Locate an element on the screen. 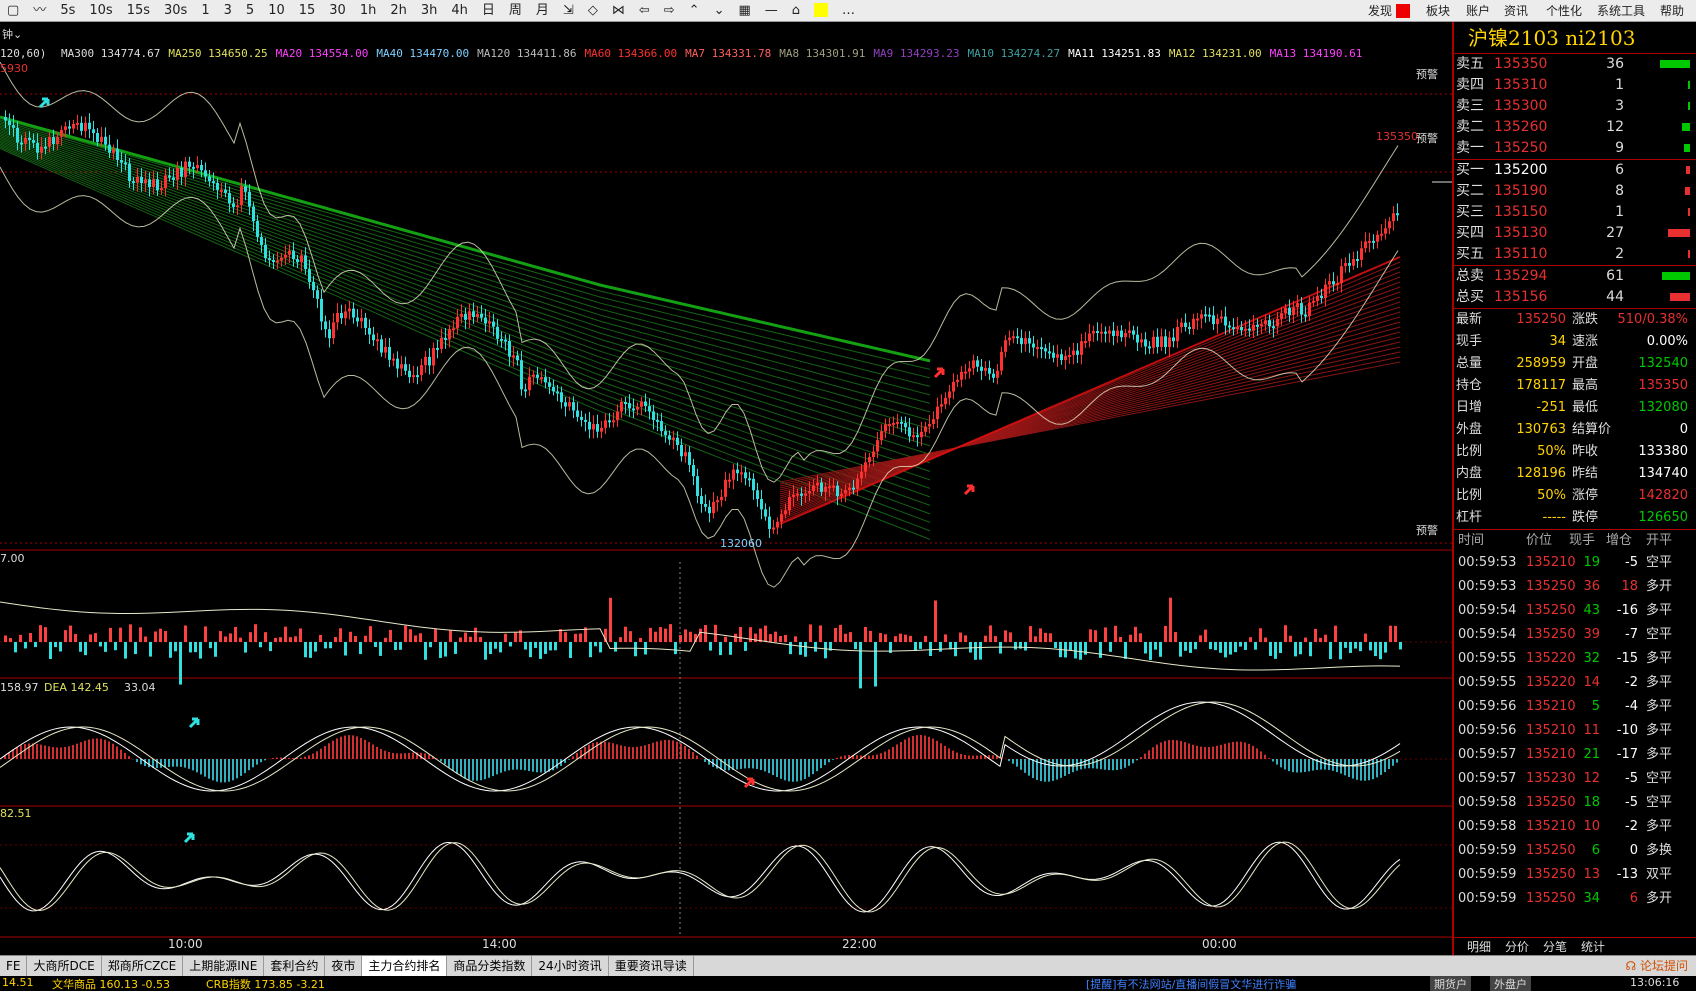 Image resolution: width=1696 pixels, height=991 pixels. period-1h: 1h is located at coordinates (368, 11).